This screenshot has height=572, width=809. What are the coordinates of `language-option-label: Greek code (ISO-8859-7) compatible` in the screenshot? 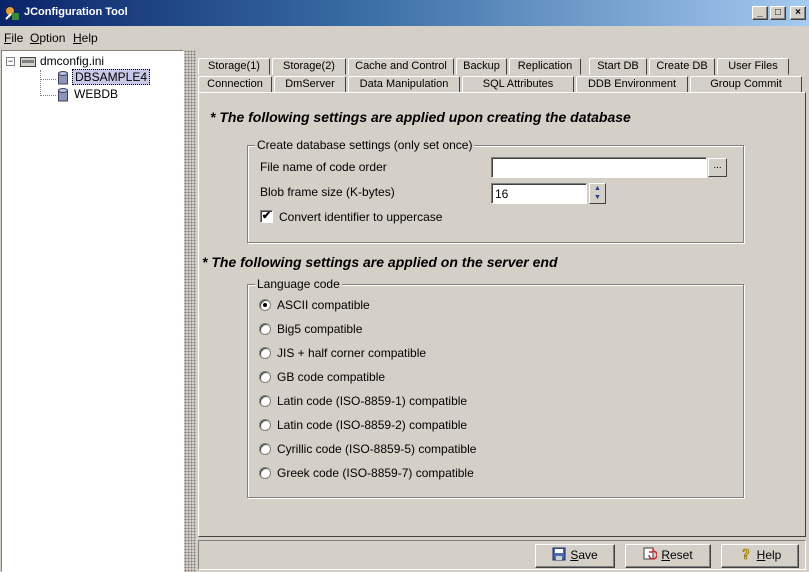 It's located at (375, 473).